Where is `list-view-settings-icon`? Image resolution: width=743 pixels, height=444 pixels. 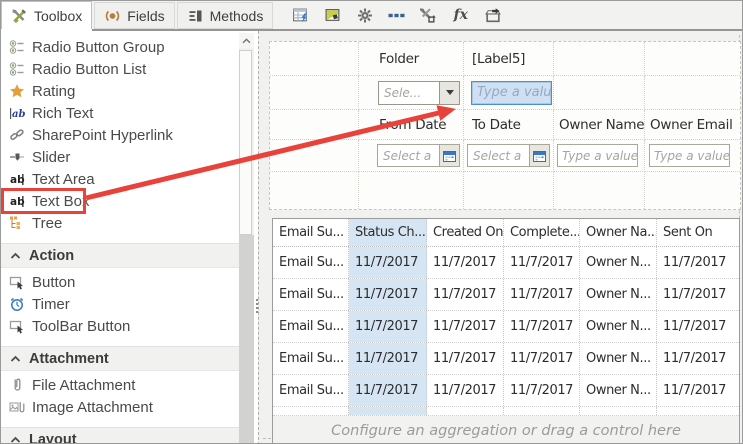 list-view-settings-icon is located at coordinates (300, 15).